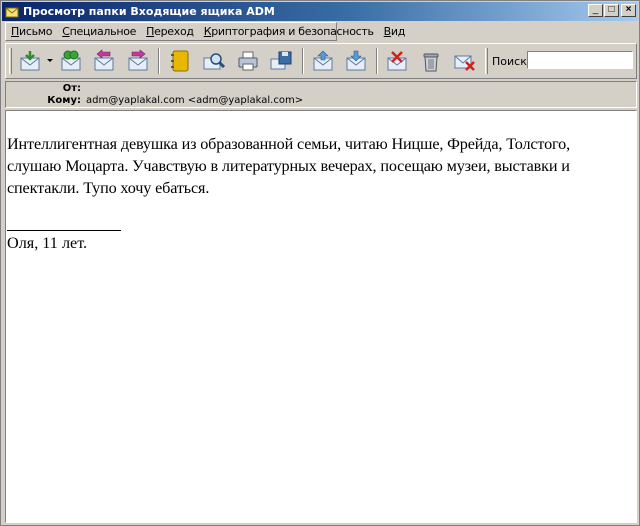 The height and width of the screenshot is (526, 640). I want to click on close-button: ×, so click(628, 10).